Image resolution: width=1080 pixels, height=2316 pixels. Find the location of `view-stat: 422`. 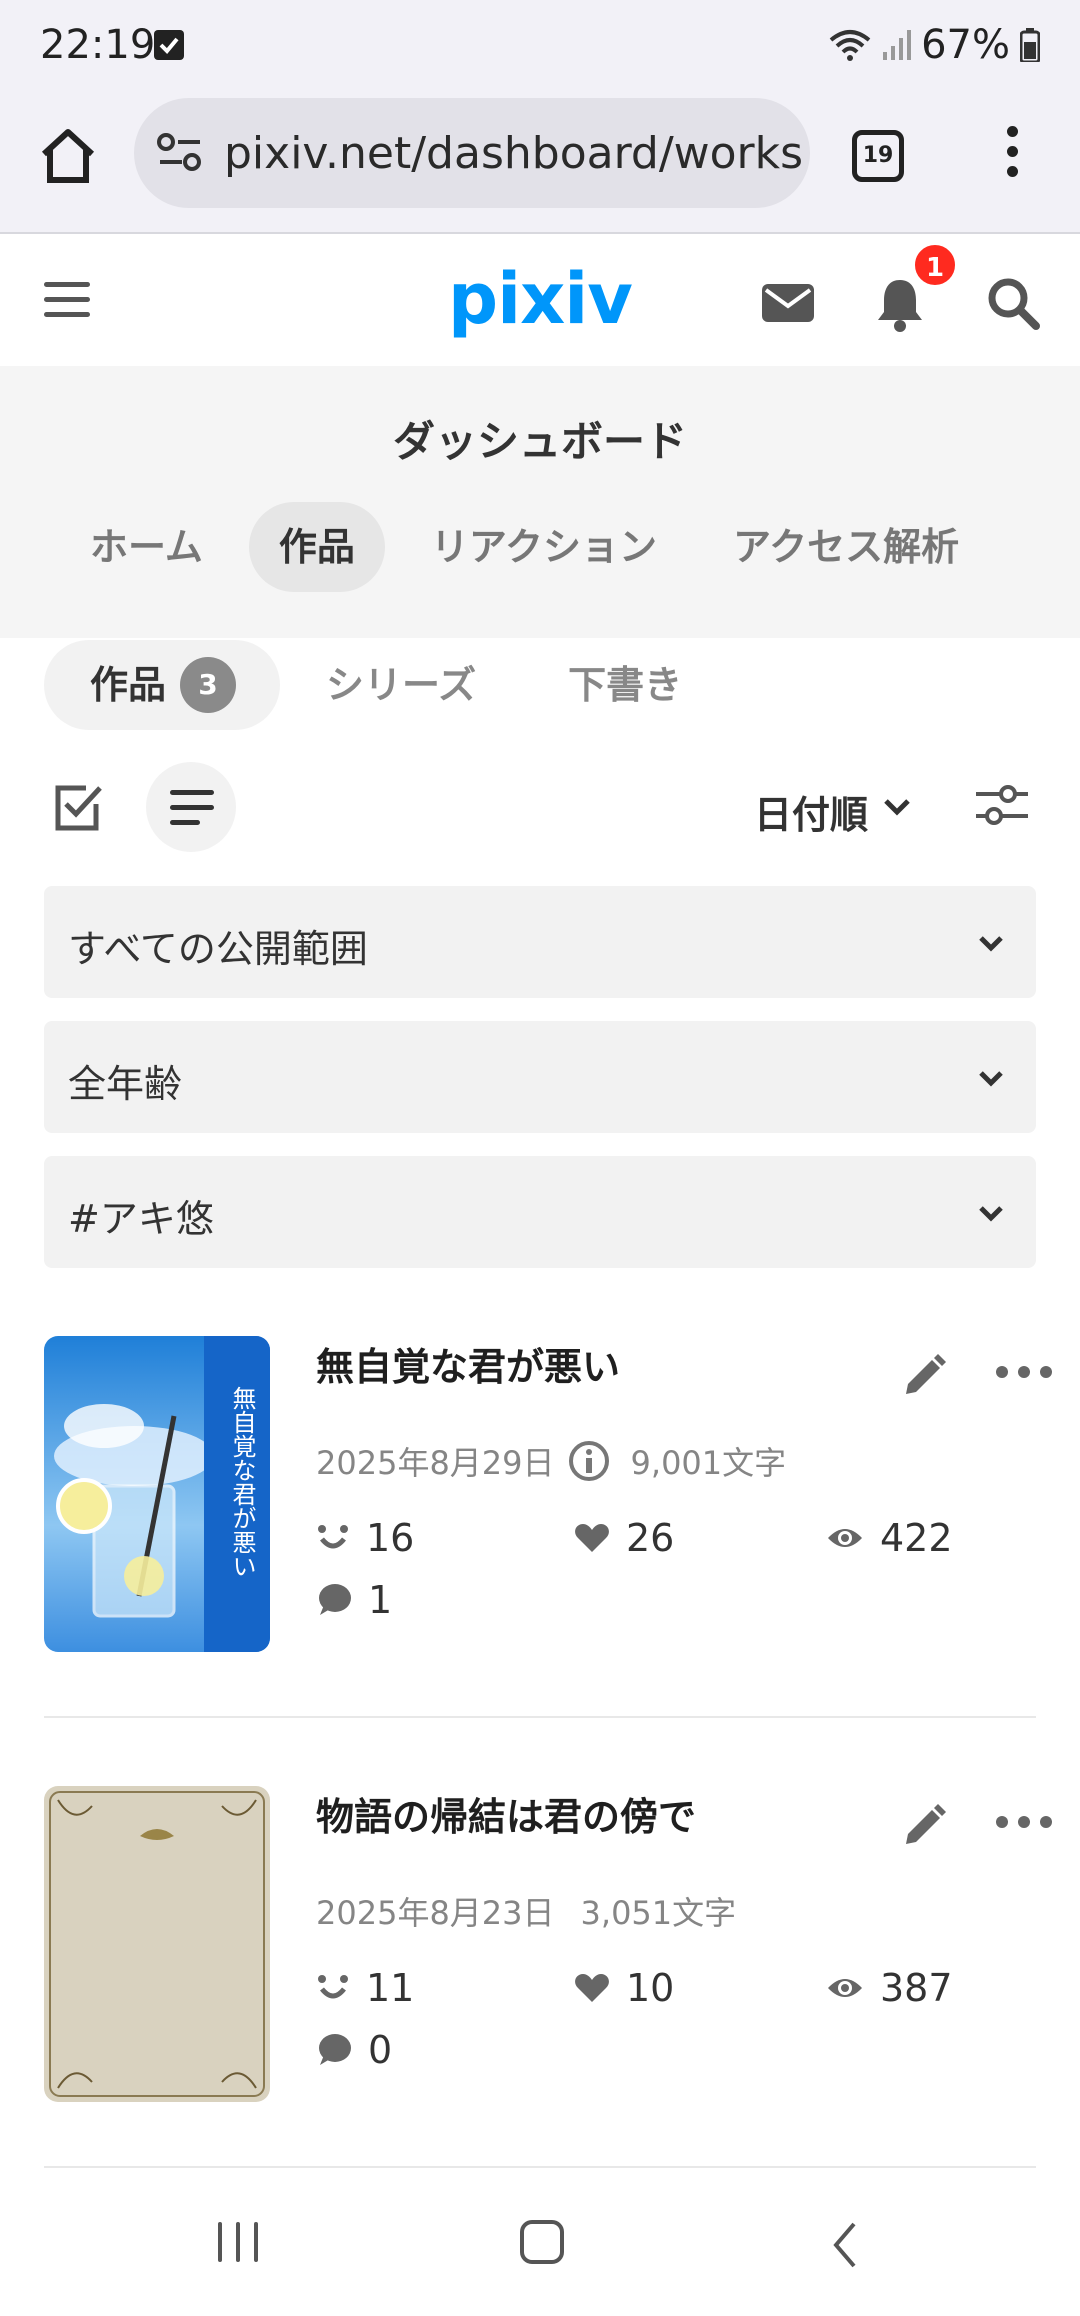

view-stat: 422 is located at coordinates (889, 1538).